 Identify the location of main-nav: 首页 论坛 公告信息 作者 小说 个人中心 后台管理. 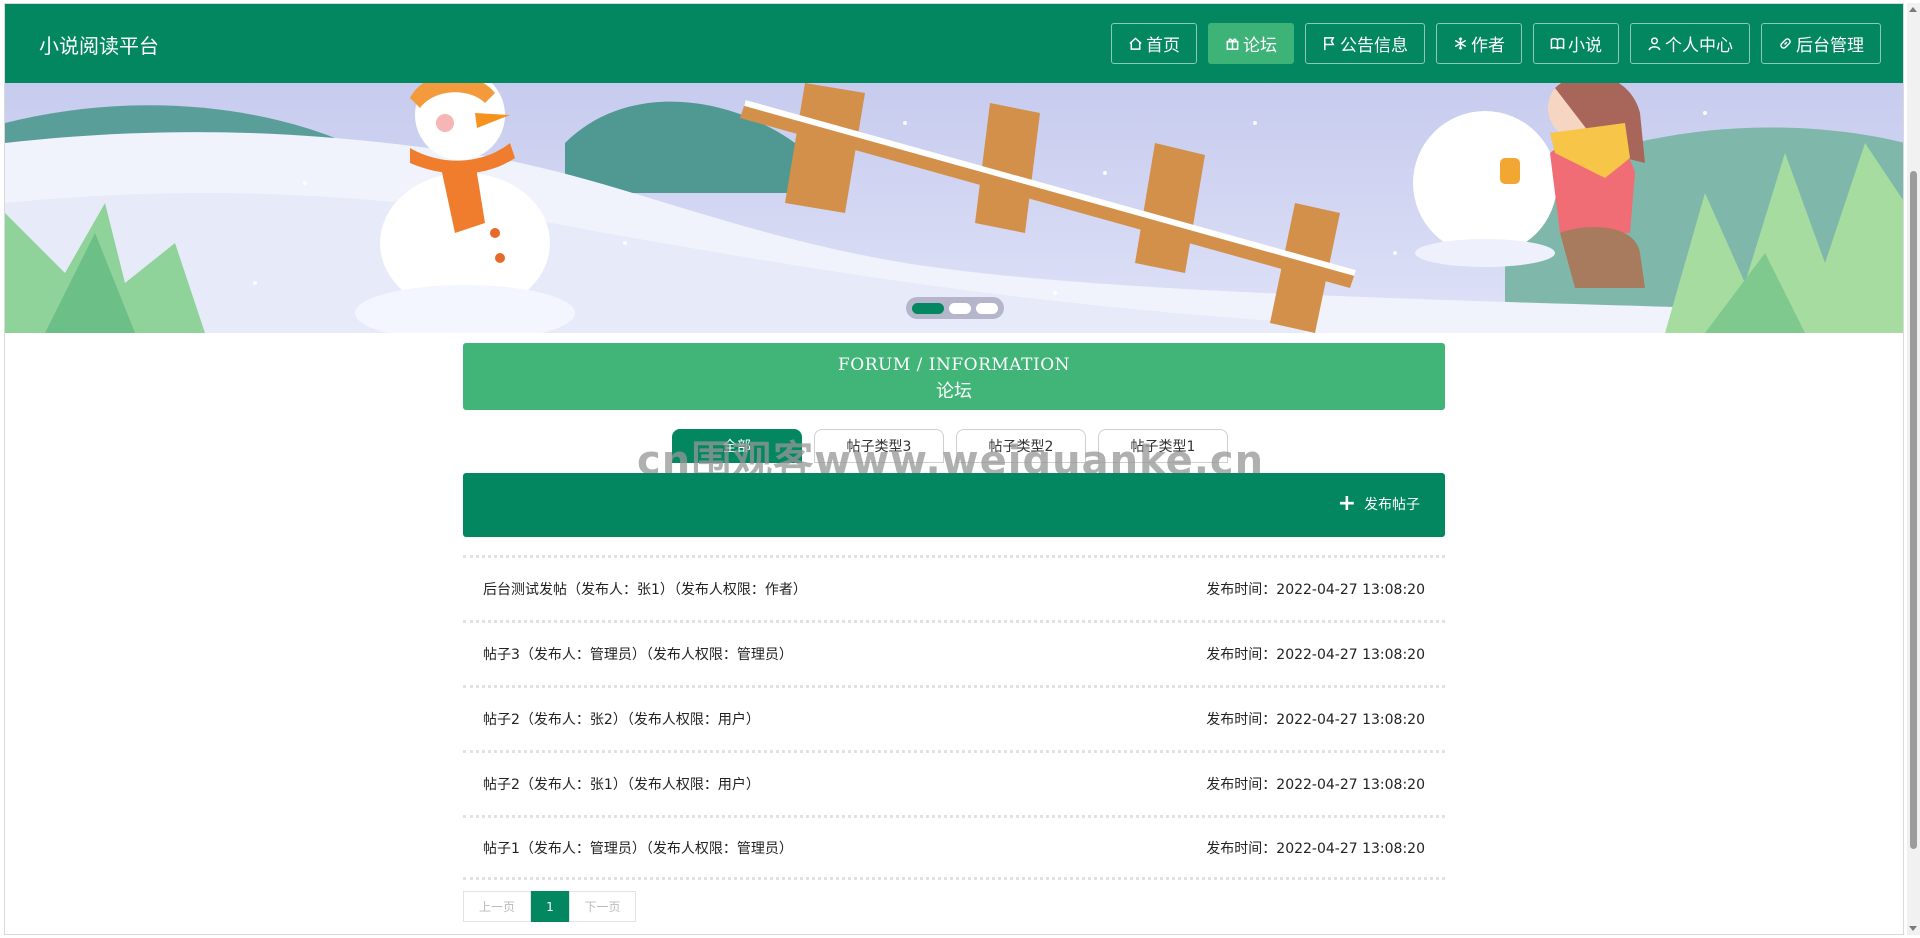
(1496, 43).